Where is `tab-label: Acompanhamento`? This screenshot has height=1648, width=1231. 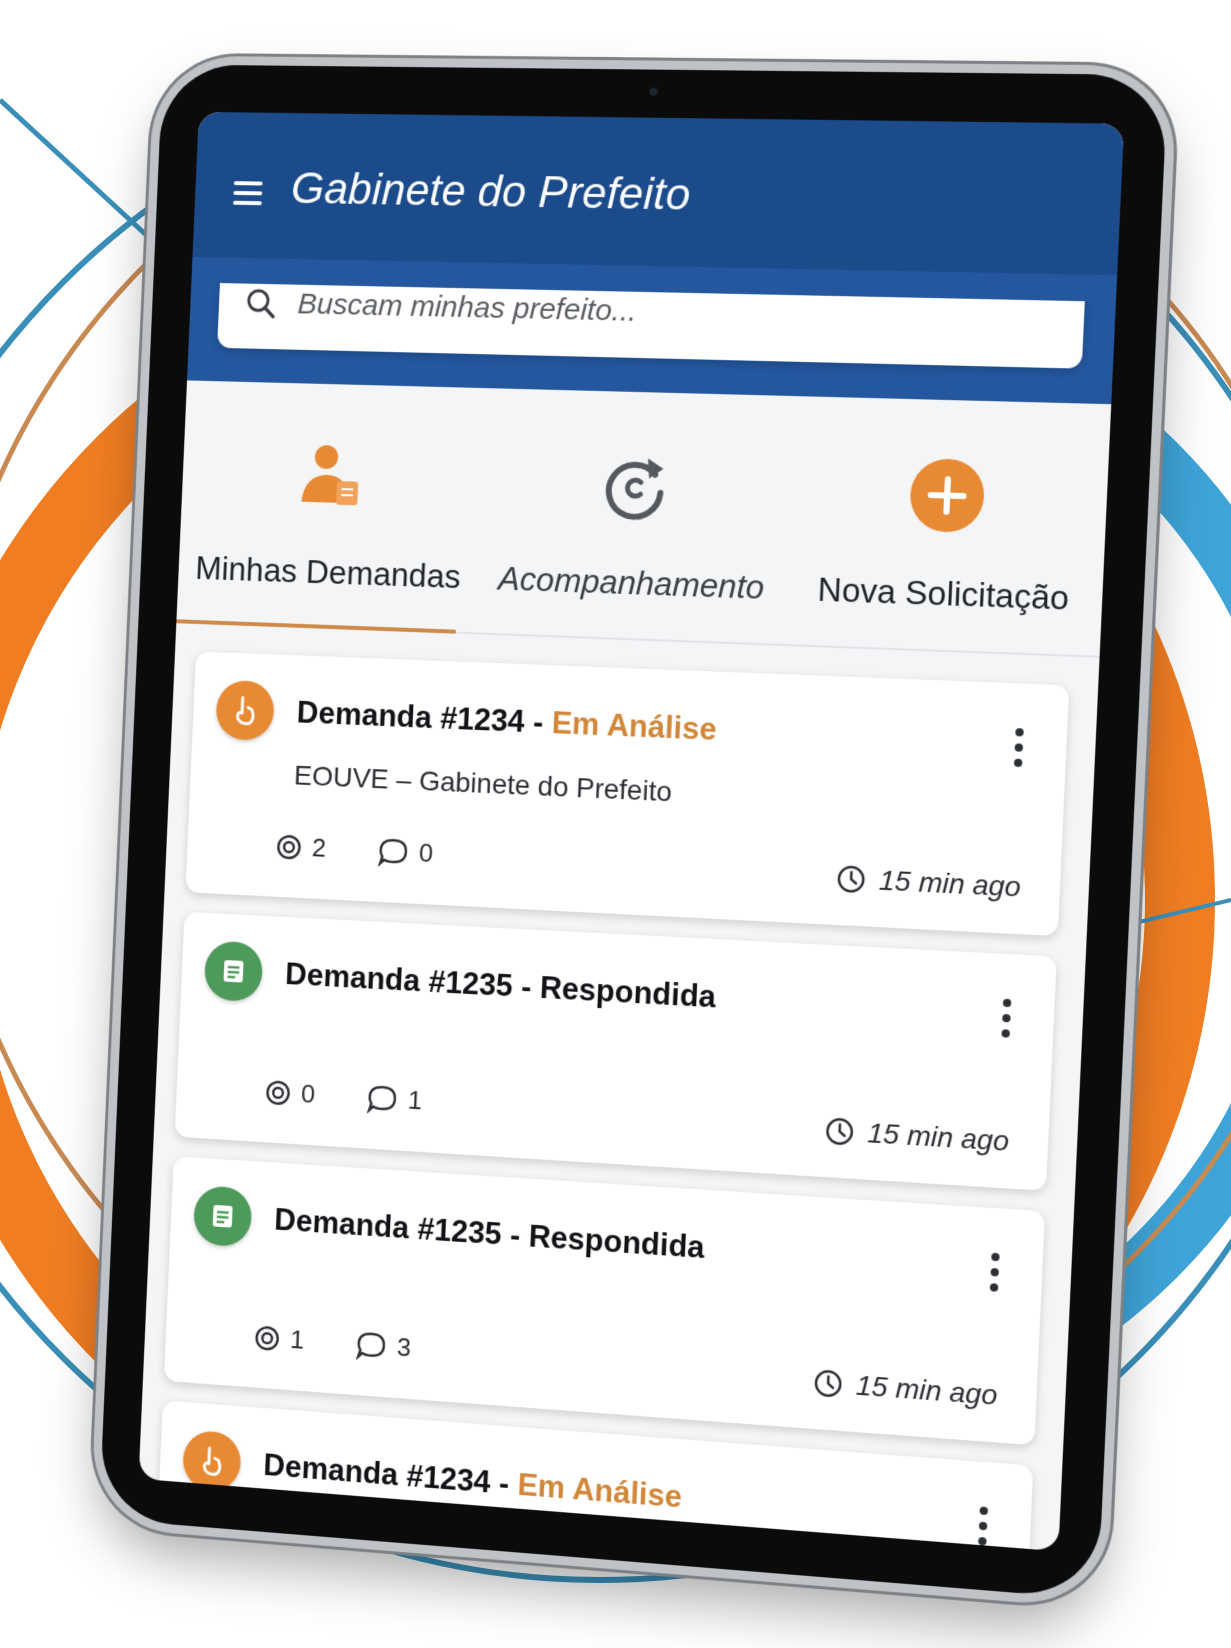 tab-label: Acompanhamento is located at coordinates (631, 582).